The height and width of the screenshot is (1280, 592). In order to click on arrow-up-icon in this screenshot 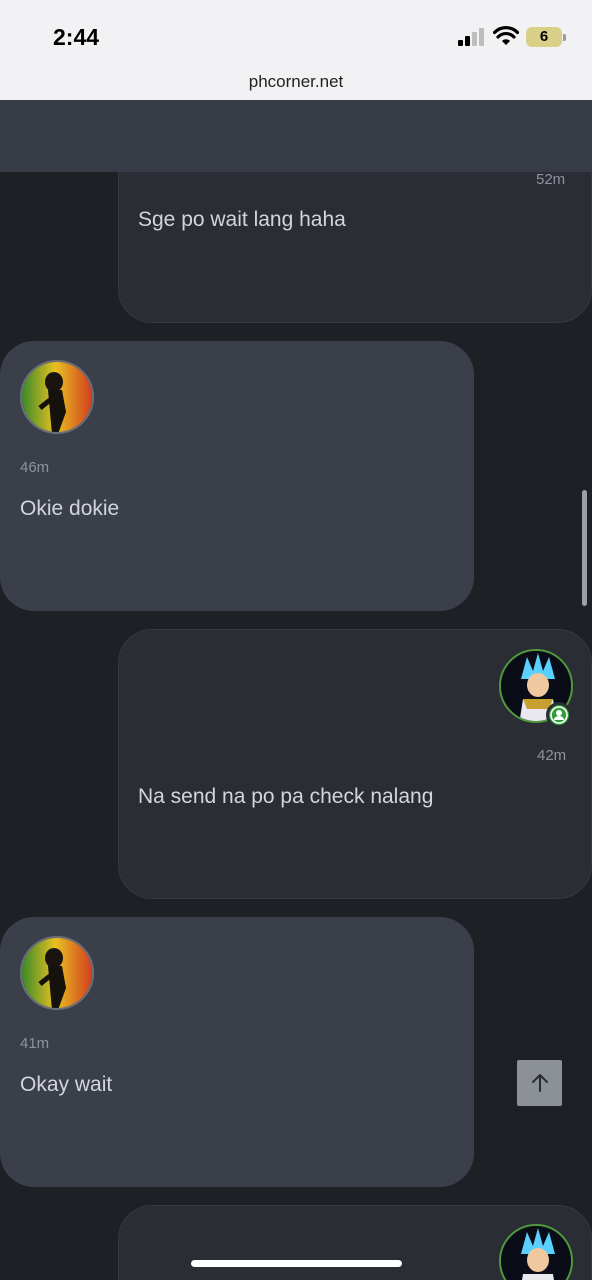, I will do `click(539, 1083)`.